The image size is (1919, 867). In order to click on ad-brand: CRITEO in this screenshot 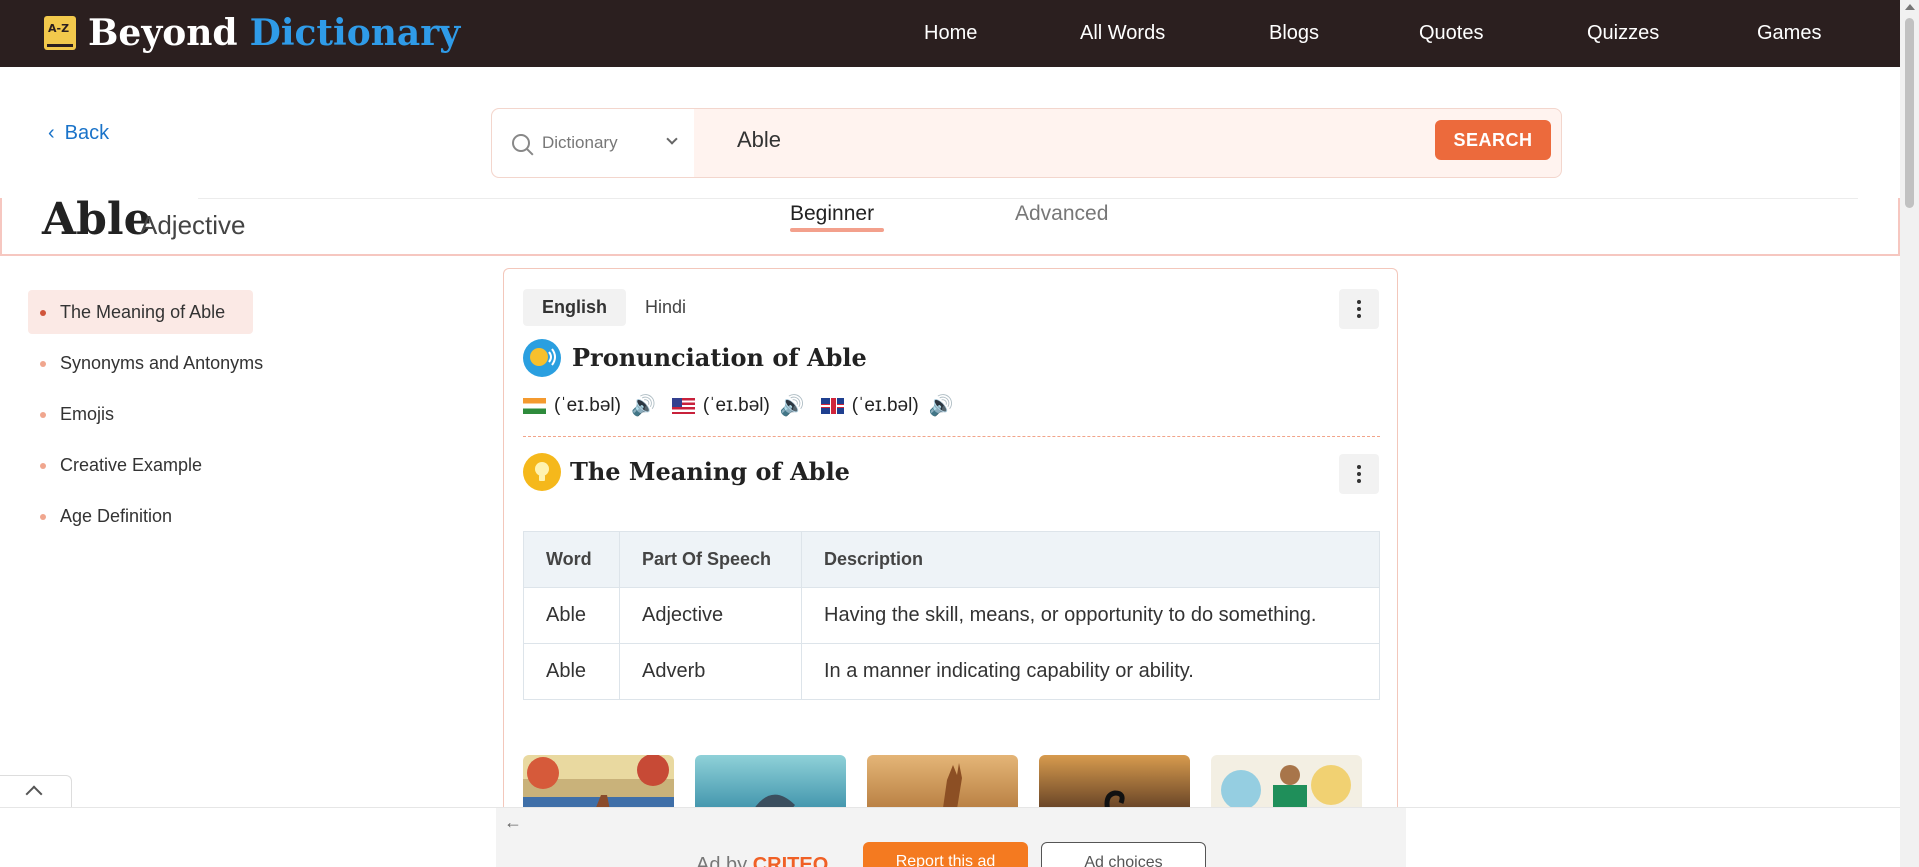, I will do `click(790, 860)`.